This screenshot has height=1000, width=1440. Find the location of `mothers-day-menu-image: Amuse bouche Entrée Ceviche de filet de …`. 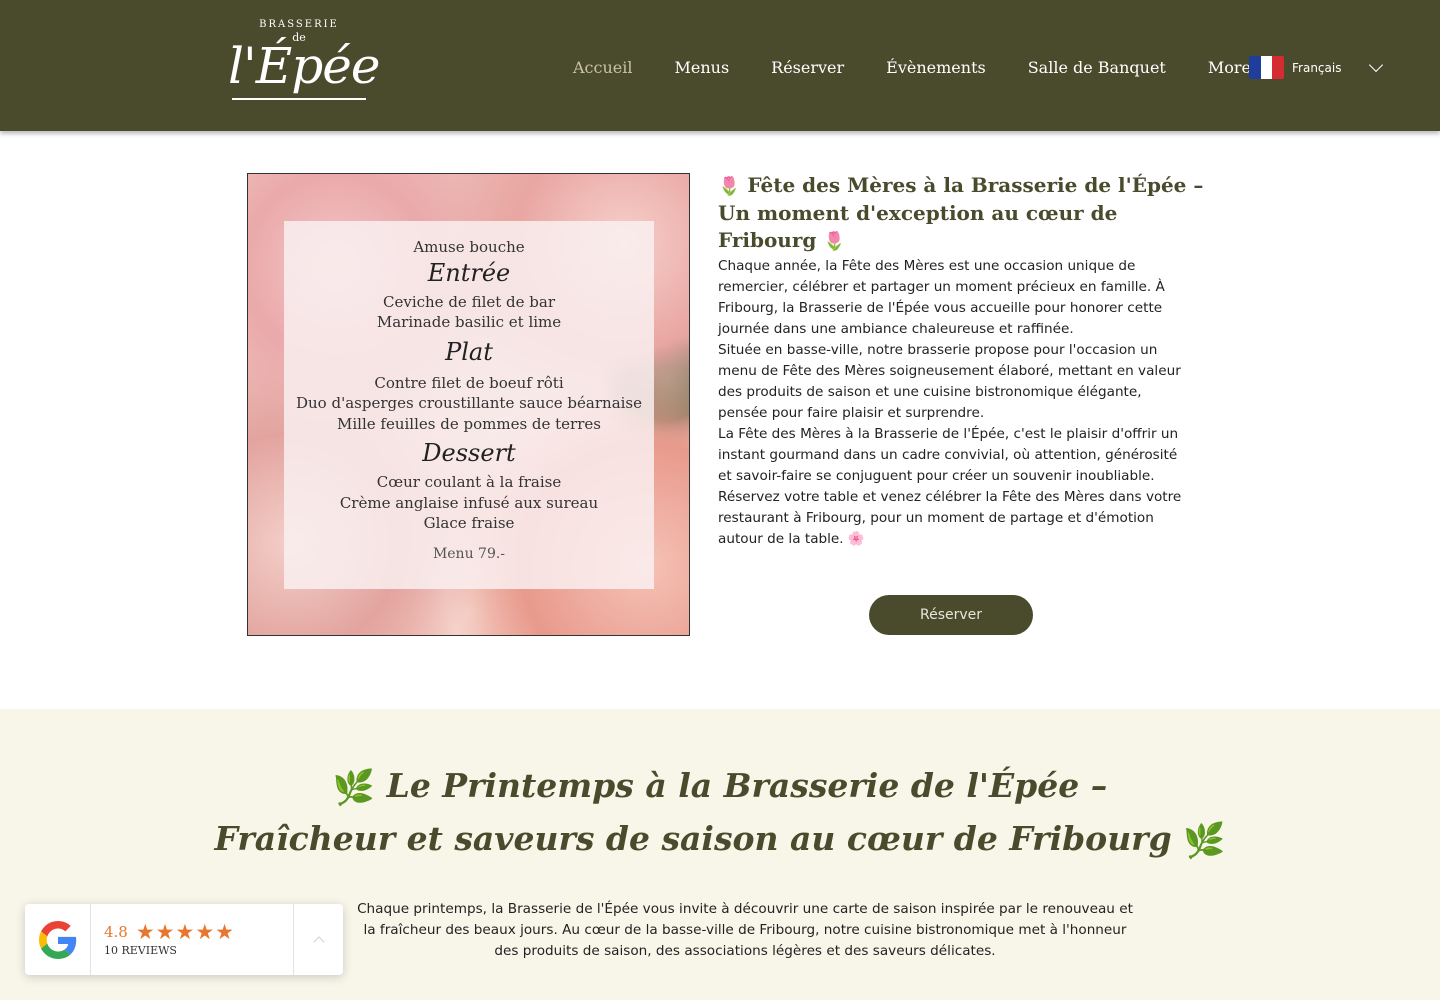

mothers-day-menu-image: Amuse bouche Entrée Ceviche de filet de … is located at coordinates (468, 404).